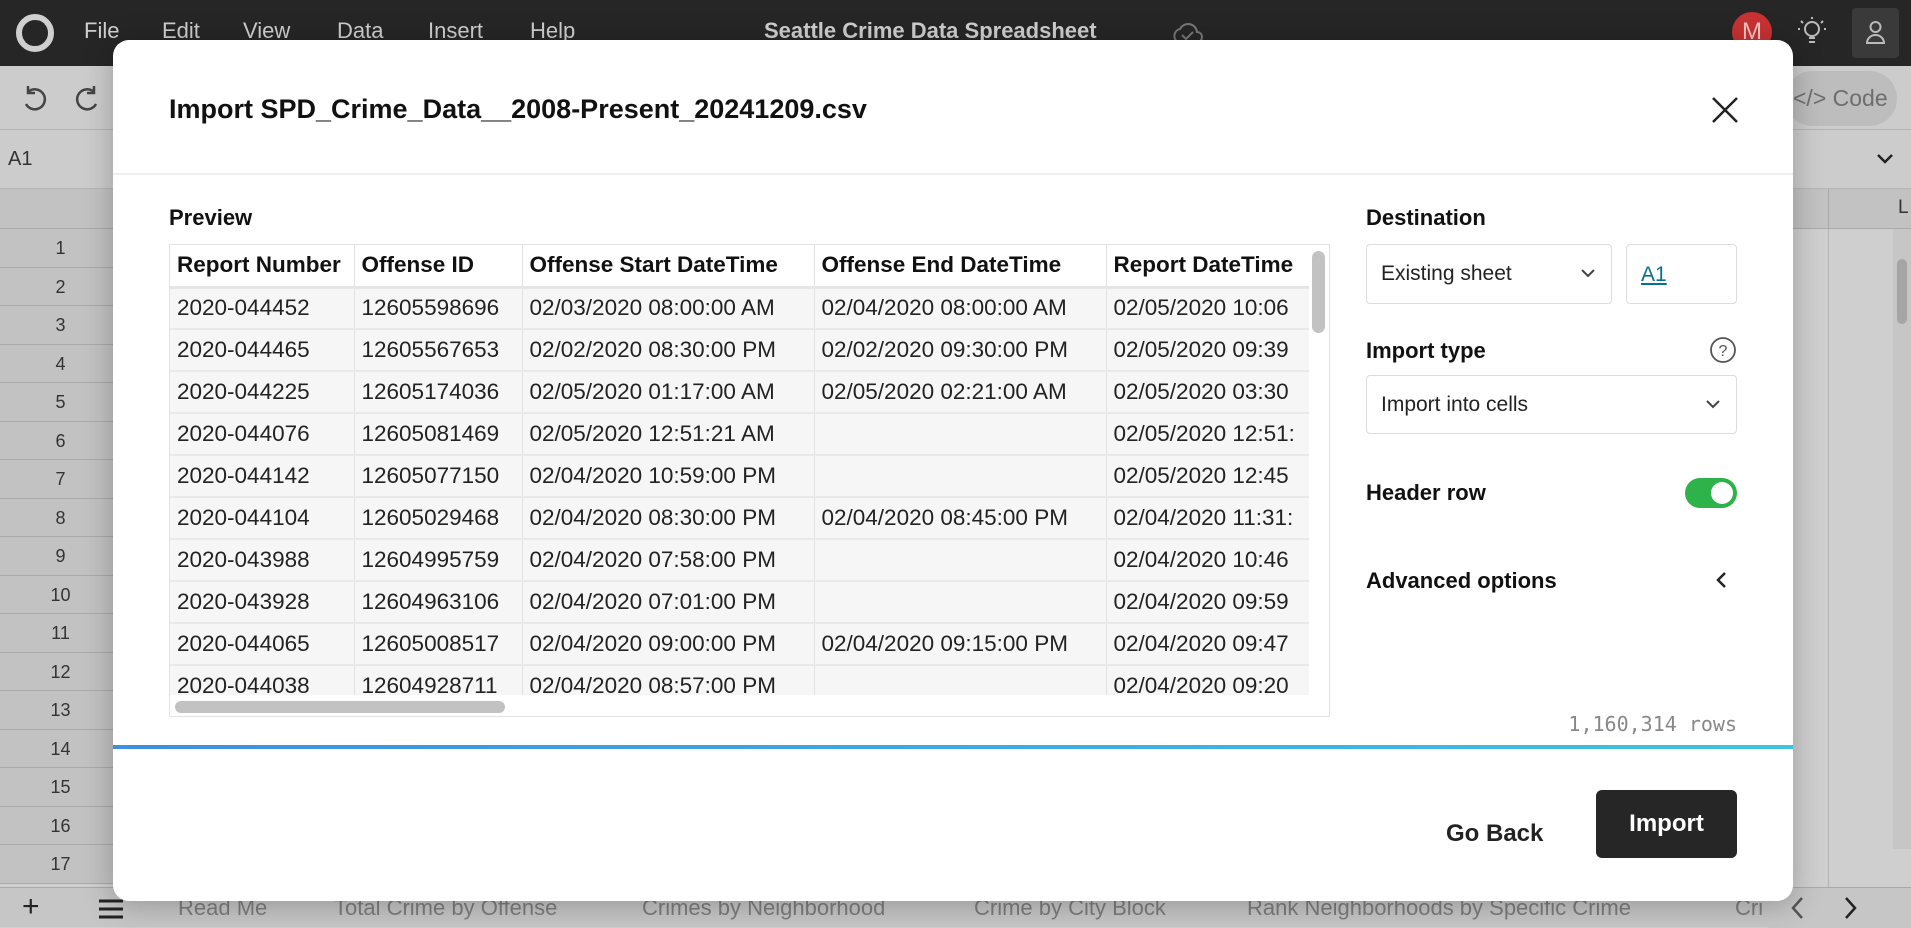 This screenshot has height=928, width=1911. What do you see at coordinates (668, 267) in the screenshot?
I see `column-header: Offense Start DateTime` at bounding box center [668, 267].